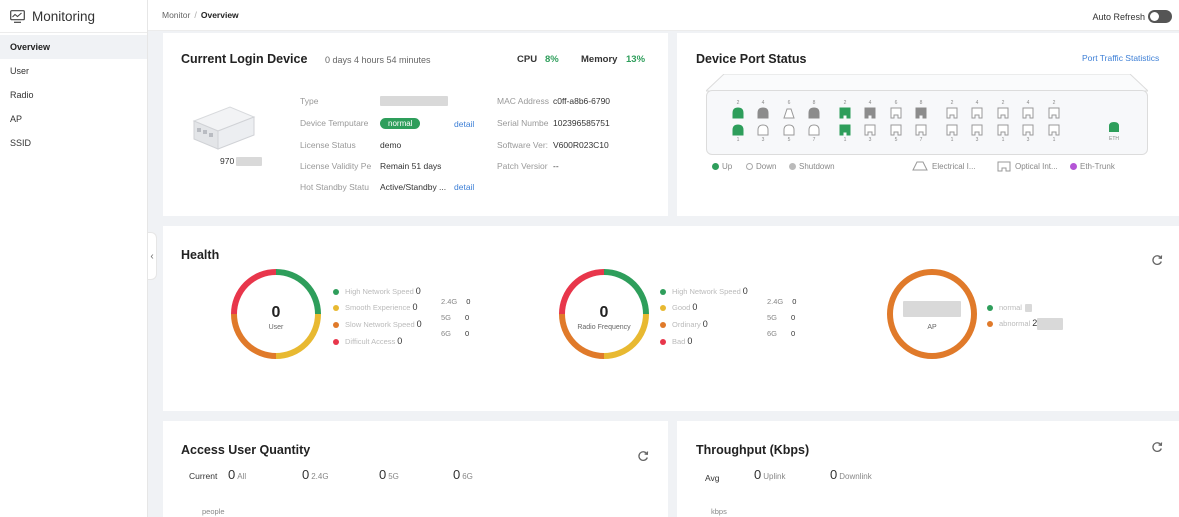  I want to click on software-row: Software Ver: V600R023C10, so click(553, 145).